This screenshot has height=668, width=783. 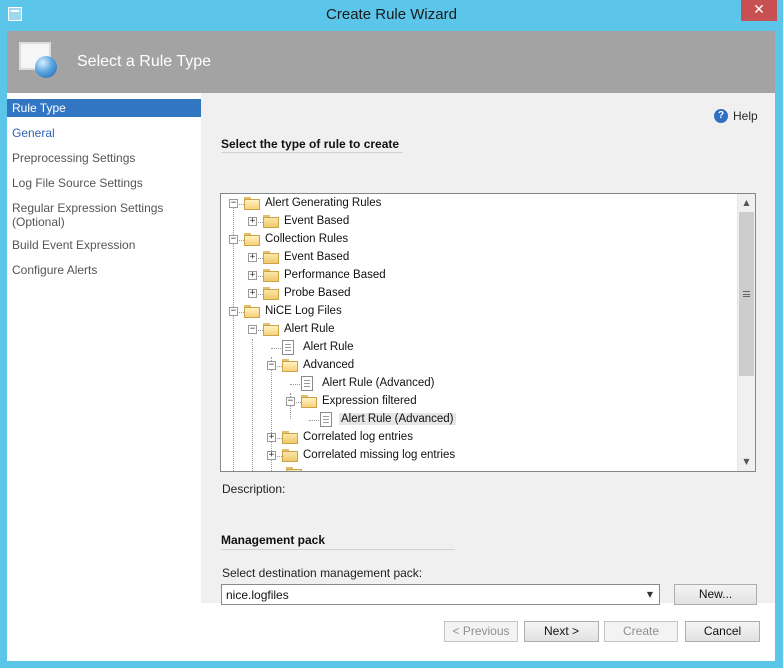 What do you see at coordinates (481, 631) in the screenshot?
I see `previous-button: < Previous` at bounding box center [481, 631].